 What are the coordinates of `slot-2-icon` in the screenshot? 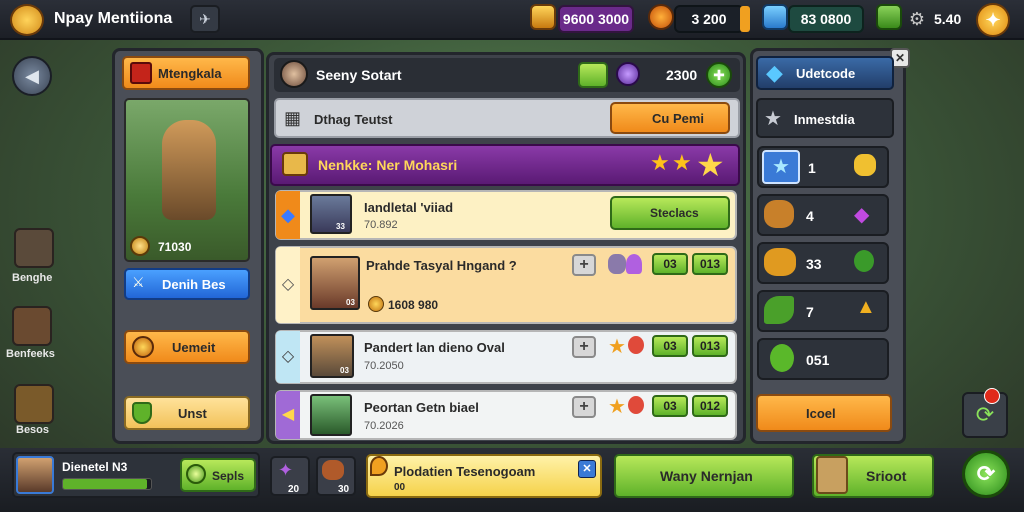 It's located at (333, 470).